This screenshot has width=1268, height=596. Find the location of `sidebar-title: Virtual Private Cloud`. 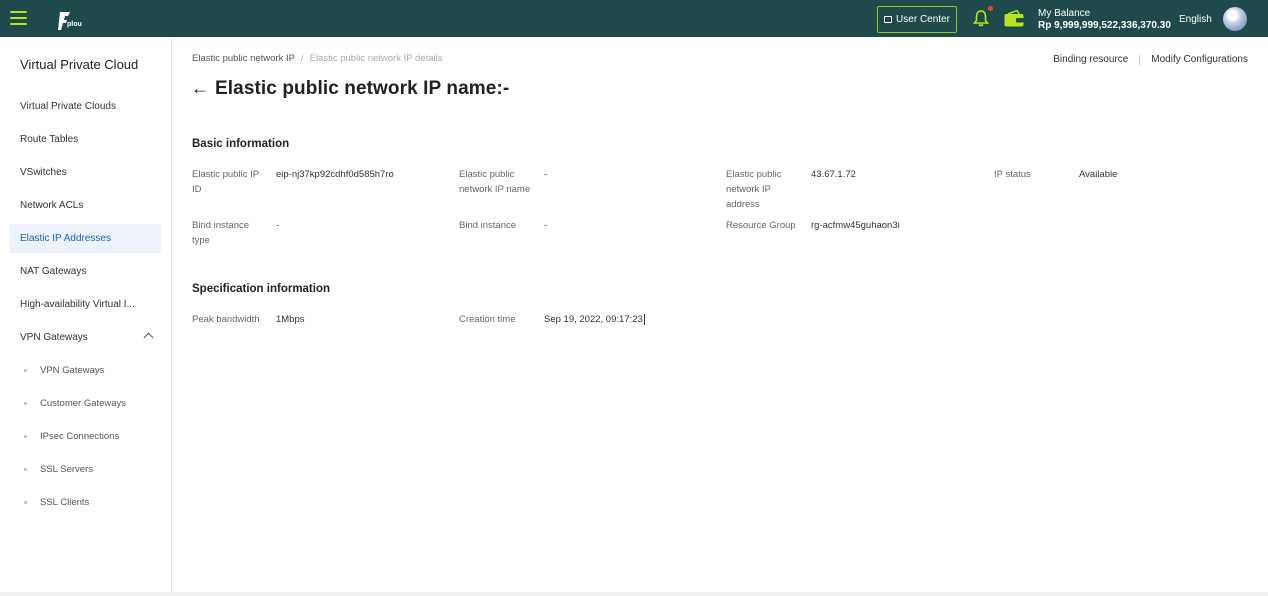

sidebar-title: Virtual Private Cloud is located at coordinates (79, 64).